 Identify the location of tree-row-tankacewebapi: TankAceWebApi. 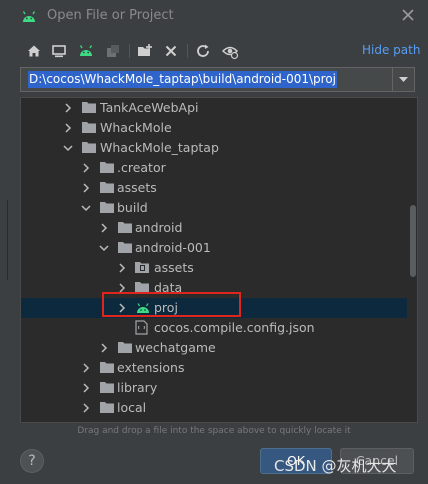
(214, 108).